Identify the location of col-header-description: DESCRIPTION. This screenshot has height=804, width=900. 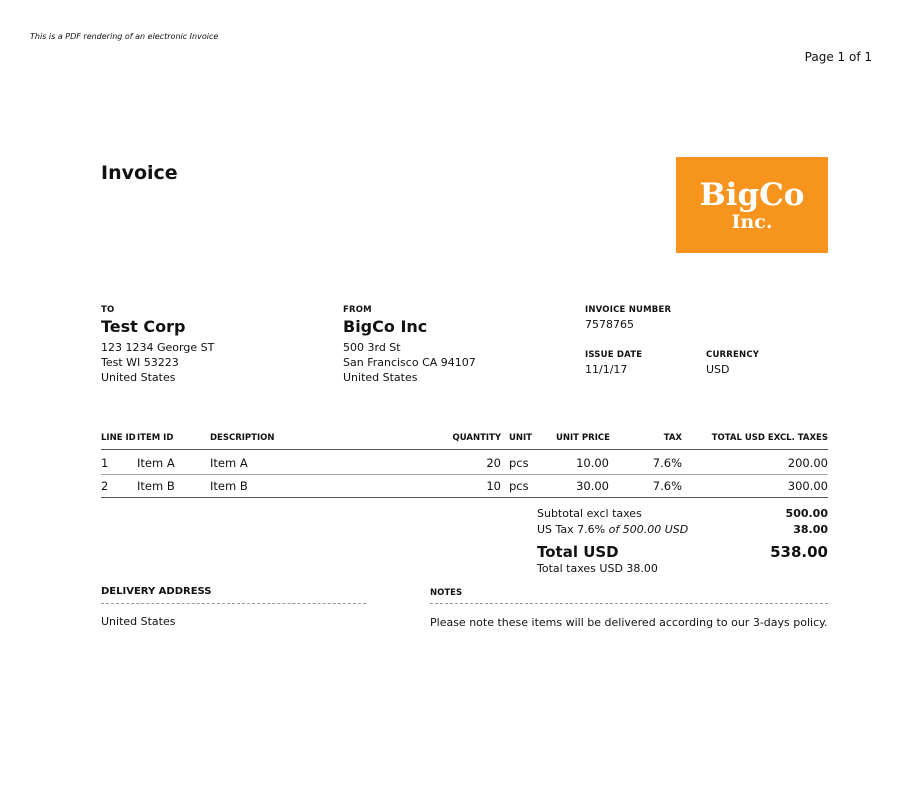
(242, 438).